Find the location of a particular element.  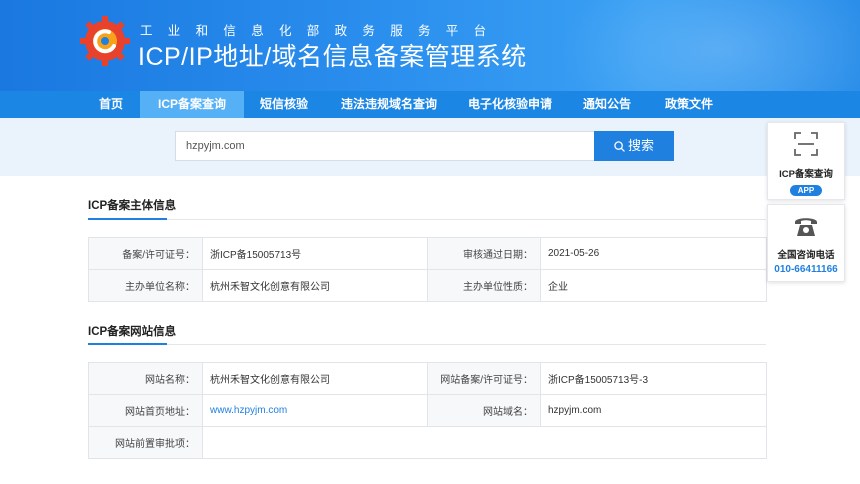

homepage-url-link: www.hzpyjm.com is located at coordinates (248, 410).